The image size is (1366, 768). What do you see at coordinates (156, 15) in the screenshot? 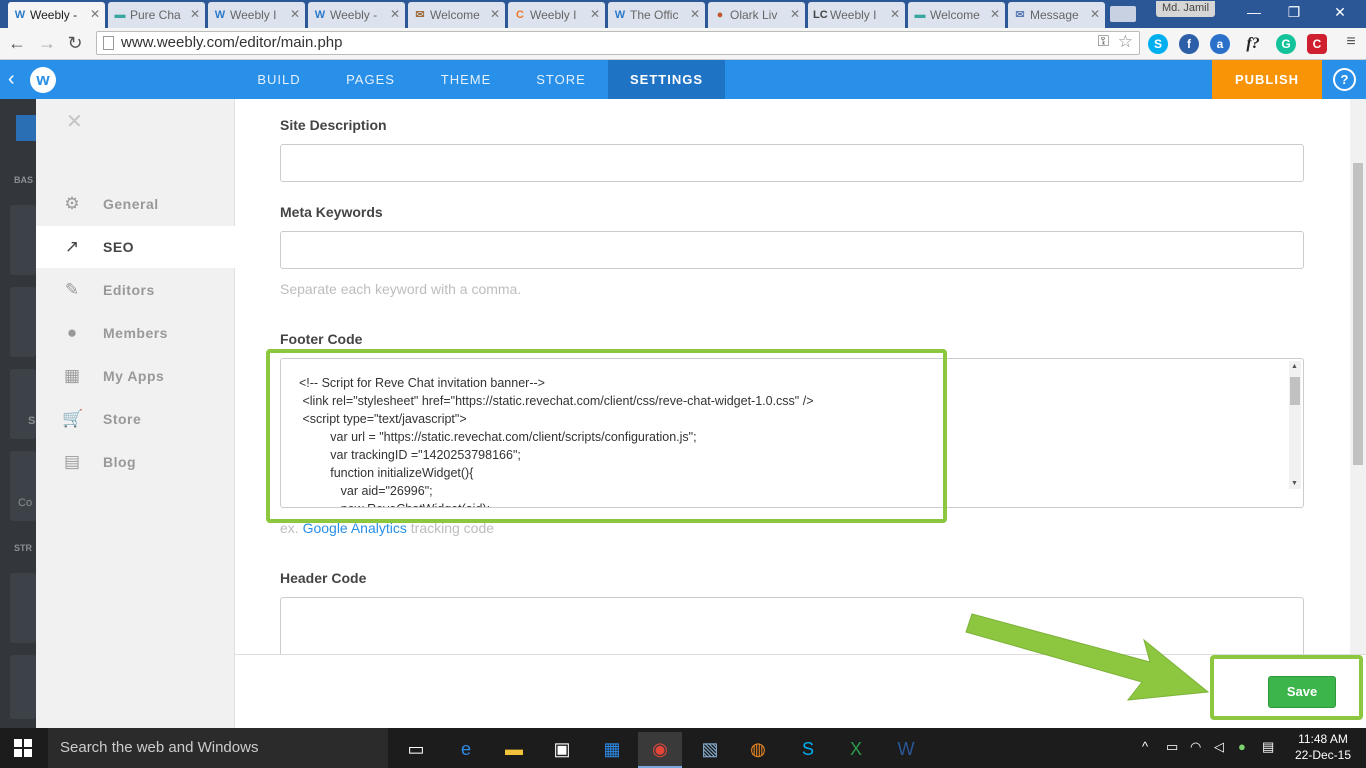
I see `browser-tab: ▬ Pure Cha ✕` at bounding box center [156, 15].